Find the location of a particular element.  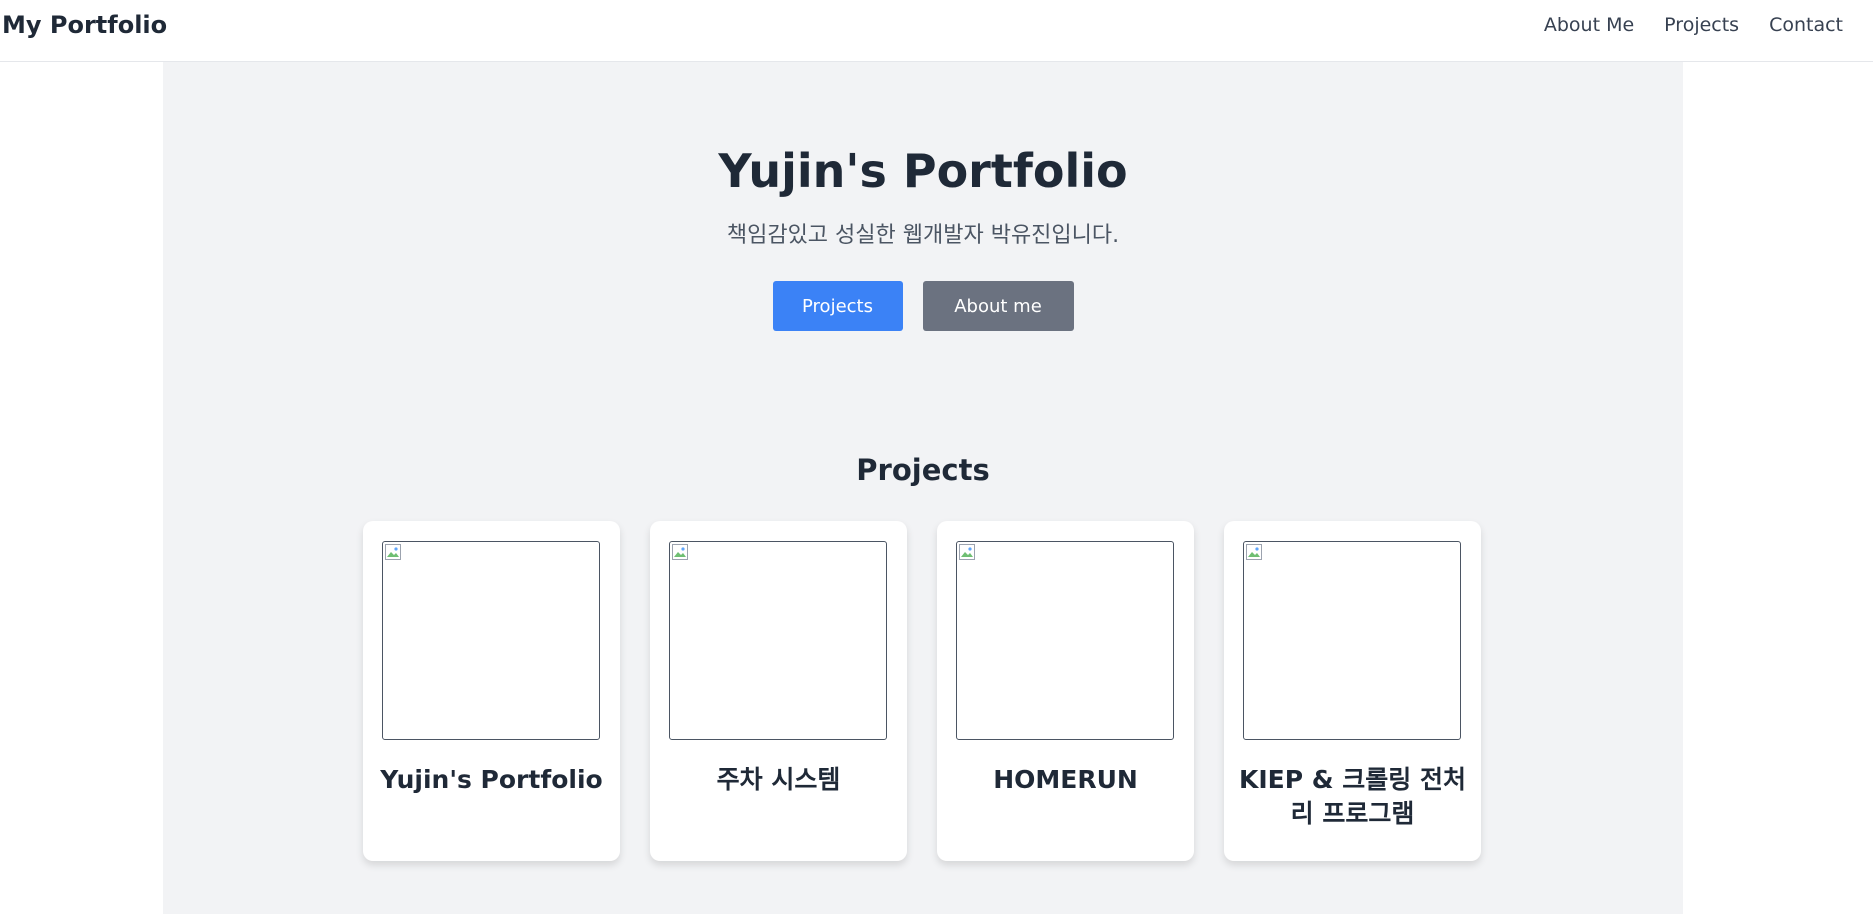

project-title: Yujin's Portfolio is located at coordinates (491, 779).